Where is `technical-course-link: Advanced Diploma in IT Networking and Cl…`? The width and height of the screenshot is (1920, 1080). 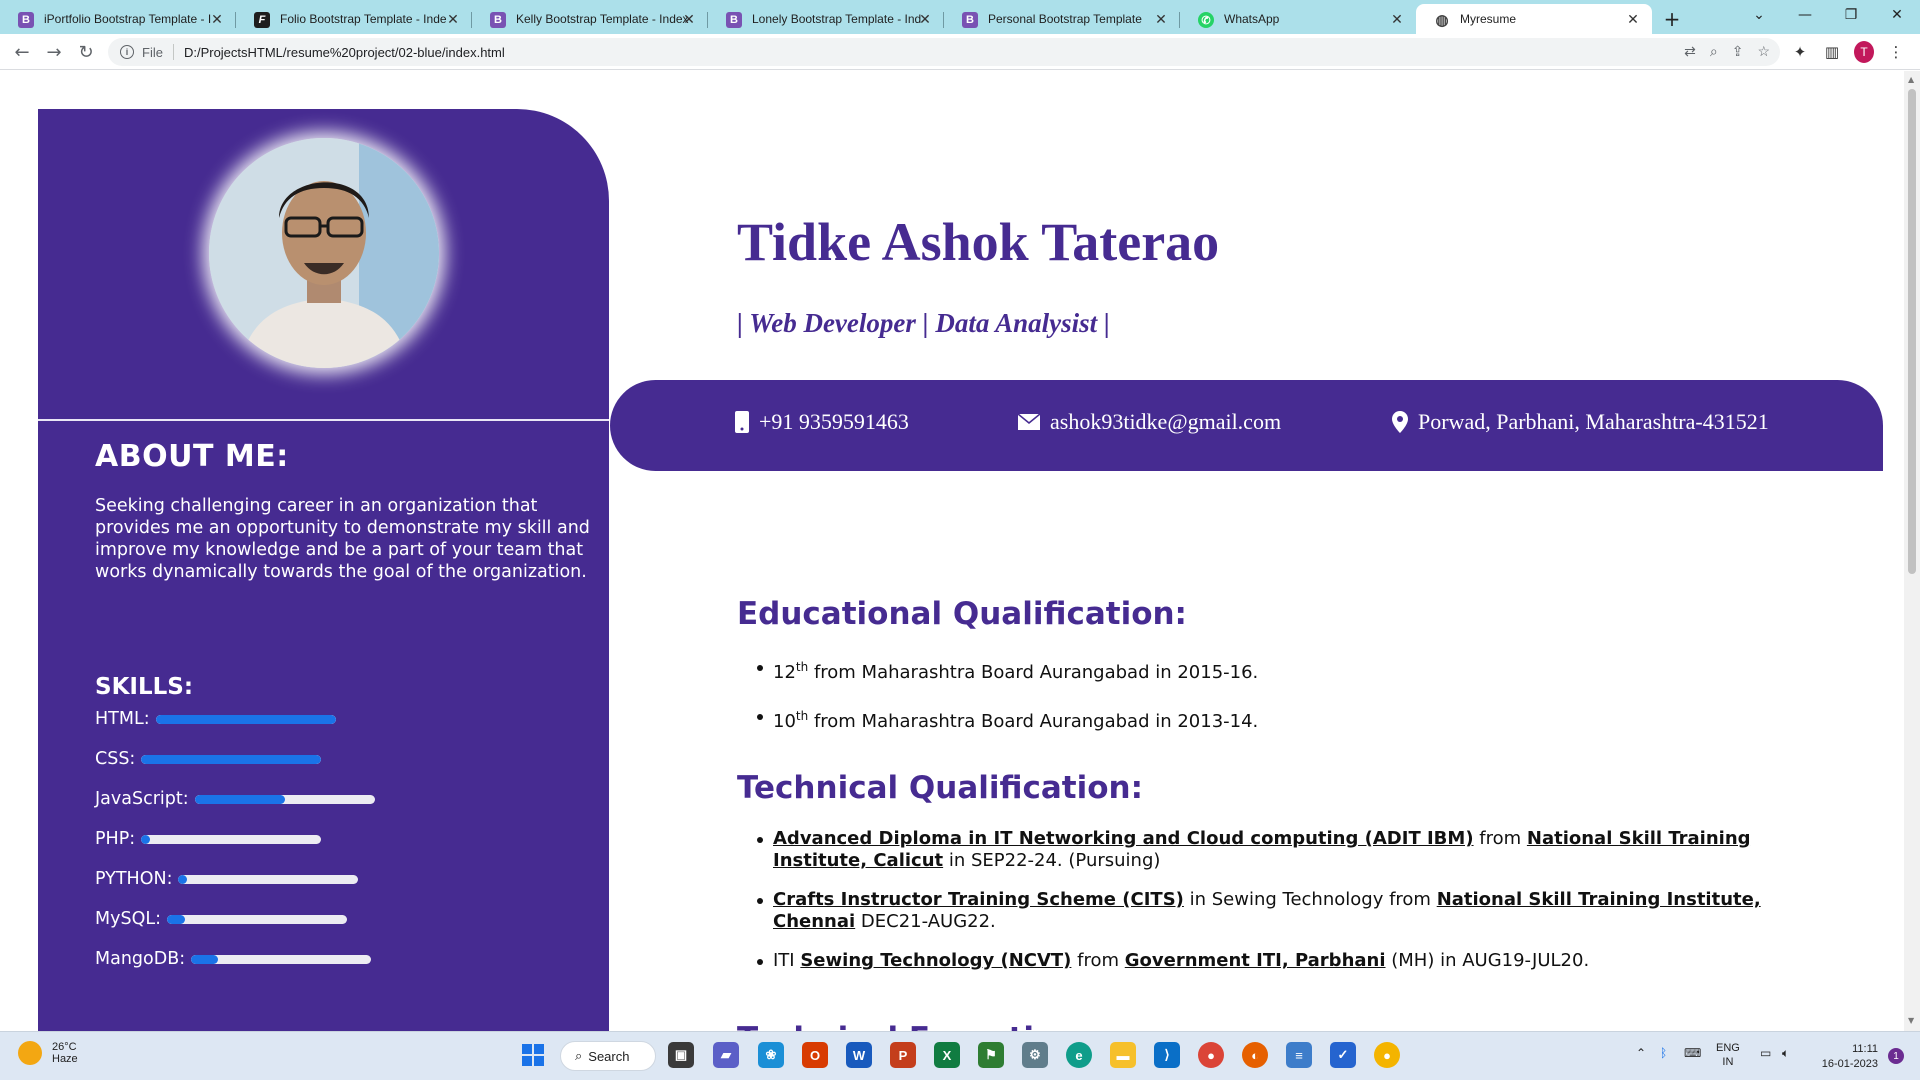 technical-course-link: Advanced Diploma in IT Networking and Cl… is located at coordinates (1123, 838).